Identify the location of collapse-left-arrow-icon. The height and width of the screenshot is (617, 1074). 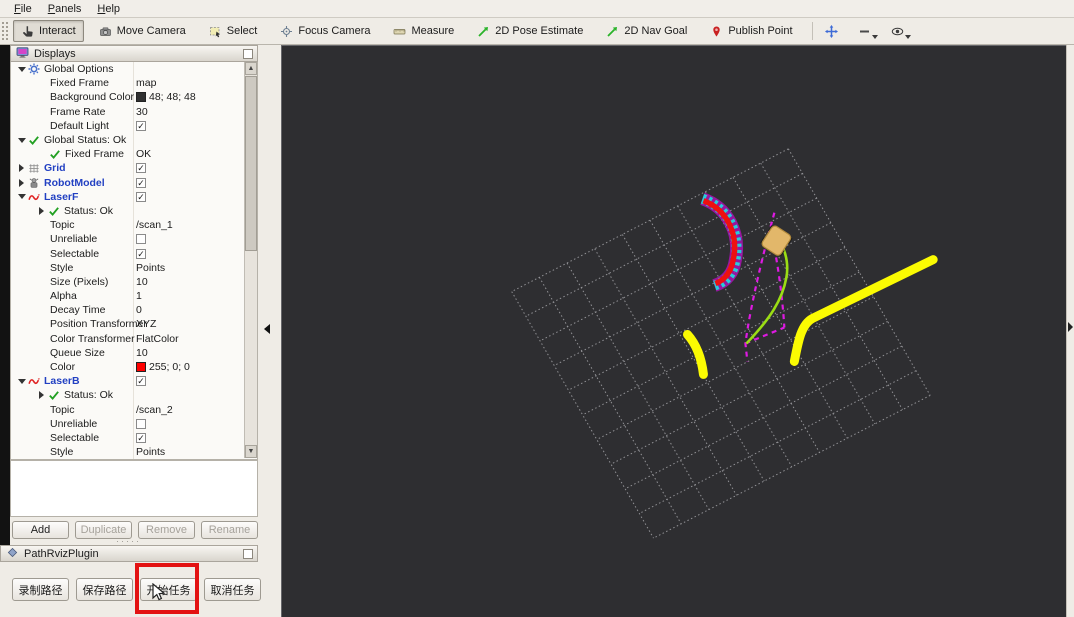
(267, 329).